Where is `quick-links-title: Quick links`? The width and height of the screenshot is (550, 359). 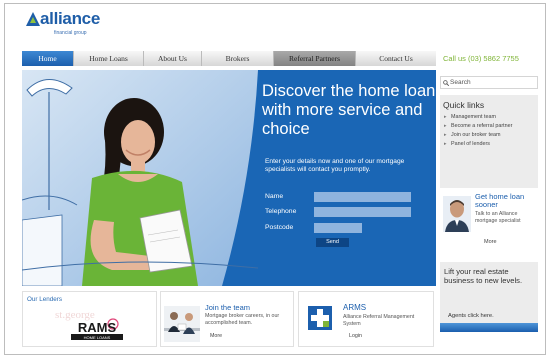 quick-links-title: Quick links is located at coordinates (464, 105).